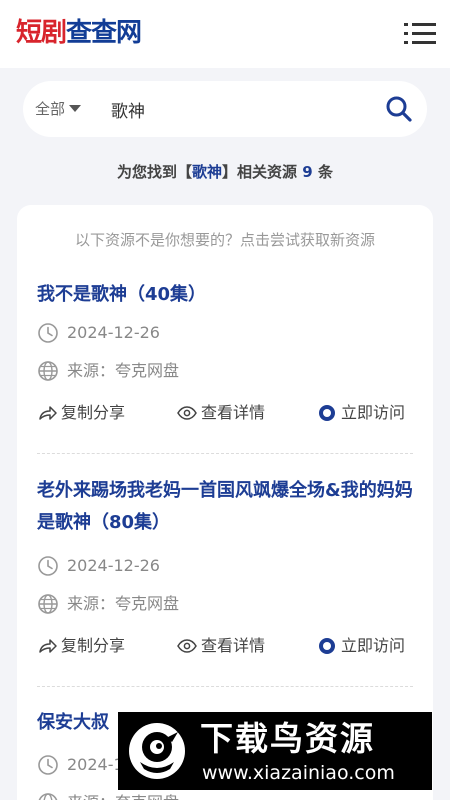  Describe the element at coordinates (207, 172) in the screenshot. I see `summary-keyword: 歌神` at that location.